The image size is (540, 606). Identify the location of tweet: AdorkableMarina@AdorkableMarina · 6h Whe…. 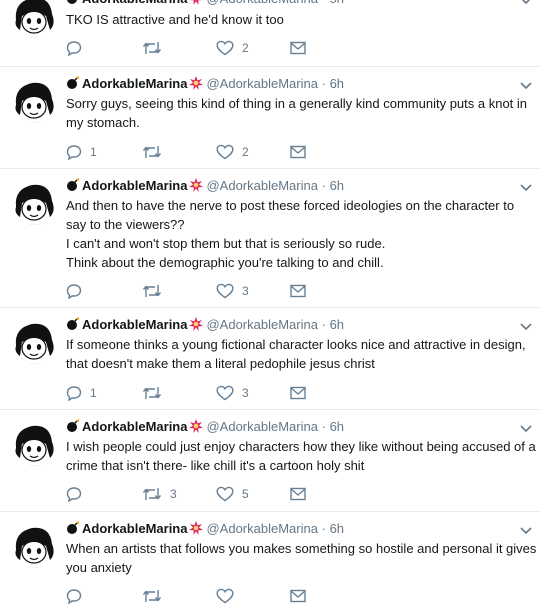
(270, 552).